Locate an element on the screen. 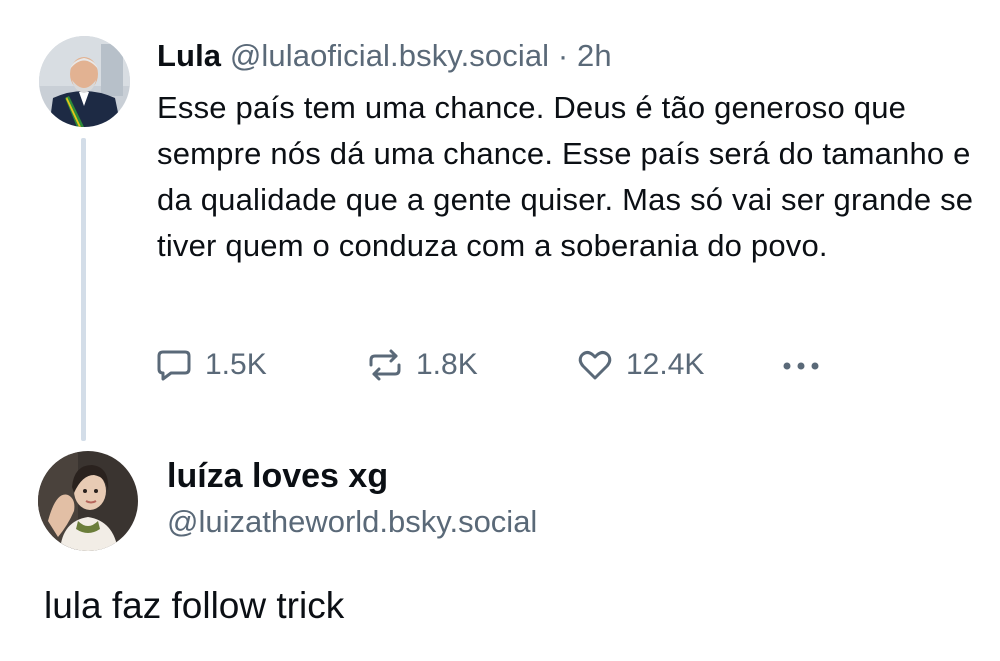 The width and height of the screenshot is (1000, 661). repost-count: 1.8K is located at coordinates (447, 364).